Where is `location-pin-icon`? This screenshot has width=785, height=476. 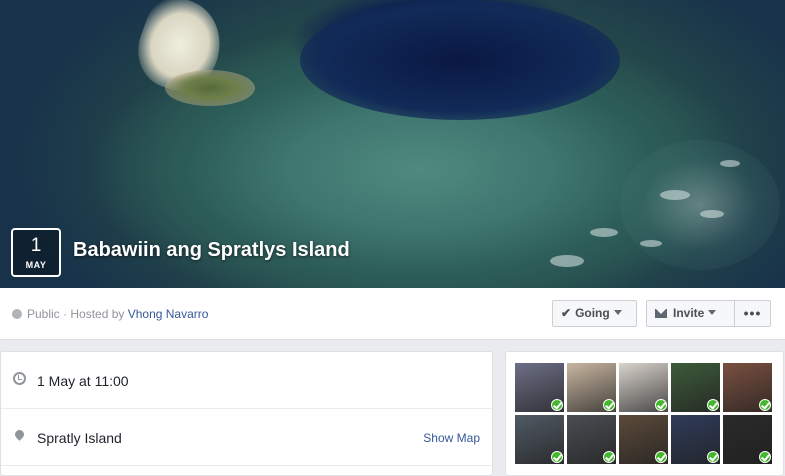
location-pin-icon is located at coordinates (19, 434).